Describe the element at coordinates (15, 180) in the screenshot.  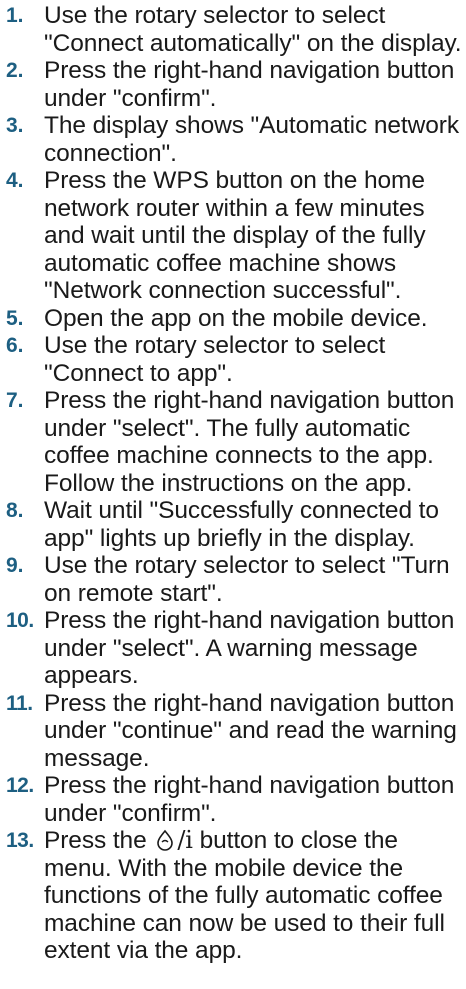
I see `step-number: 4.` at that location.